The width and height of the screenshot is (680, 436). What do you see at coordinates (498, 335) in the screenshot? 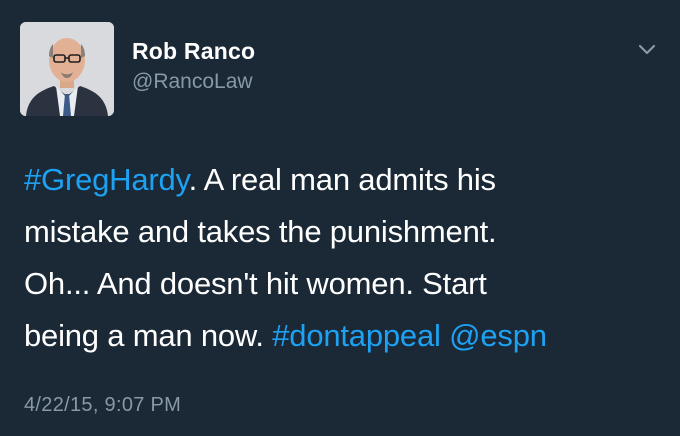
I see `mention-espn: @espn` at bounding box center [498, 335].